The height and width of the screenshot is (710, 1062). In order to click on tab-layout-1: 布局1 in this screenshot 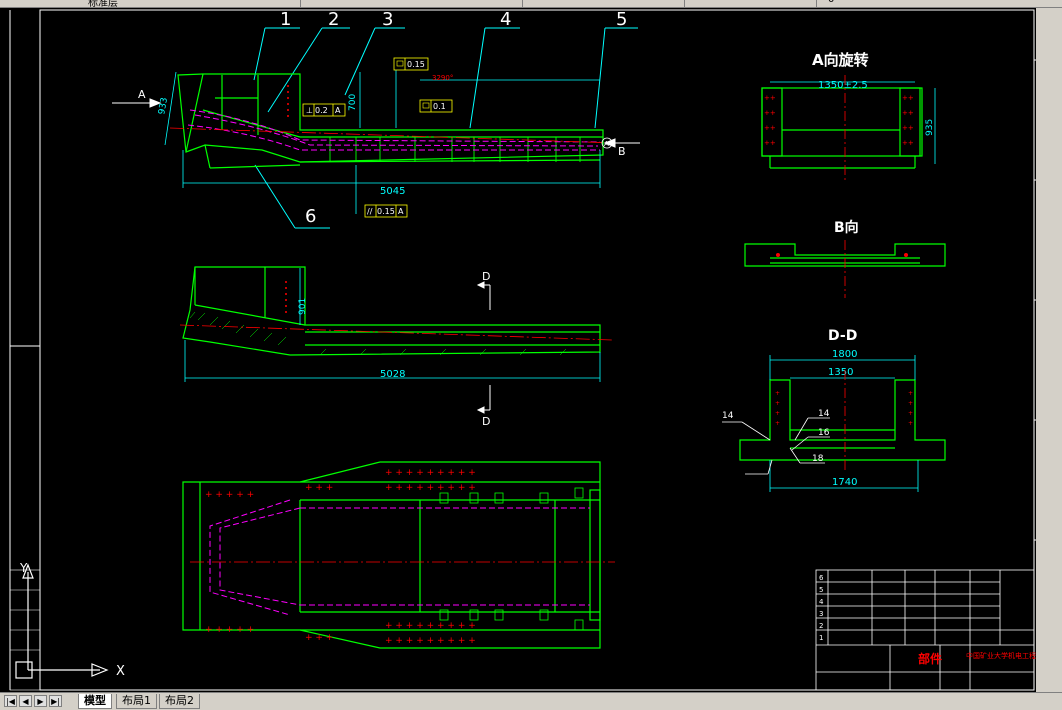, I will do `click(136, 701)`.